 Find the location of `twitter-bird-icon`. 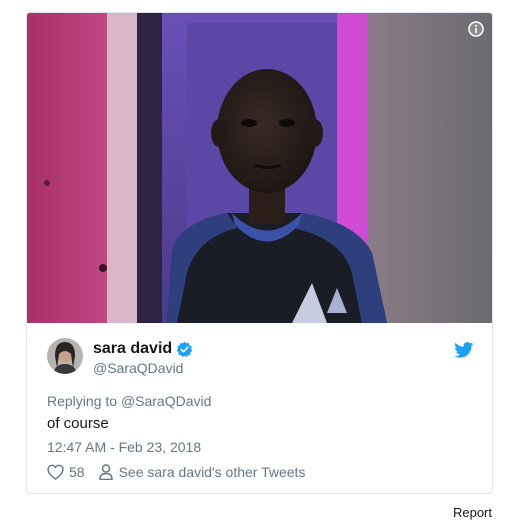

twitter-bird-icon is located at coordinates (464, 350).